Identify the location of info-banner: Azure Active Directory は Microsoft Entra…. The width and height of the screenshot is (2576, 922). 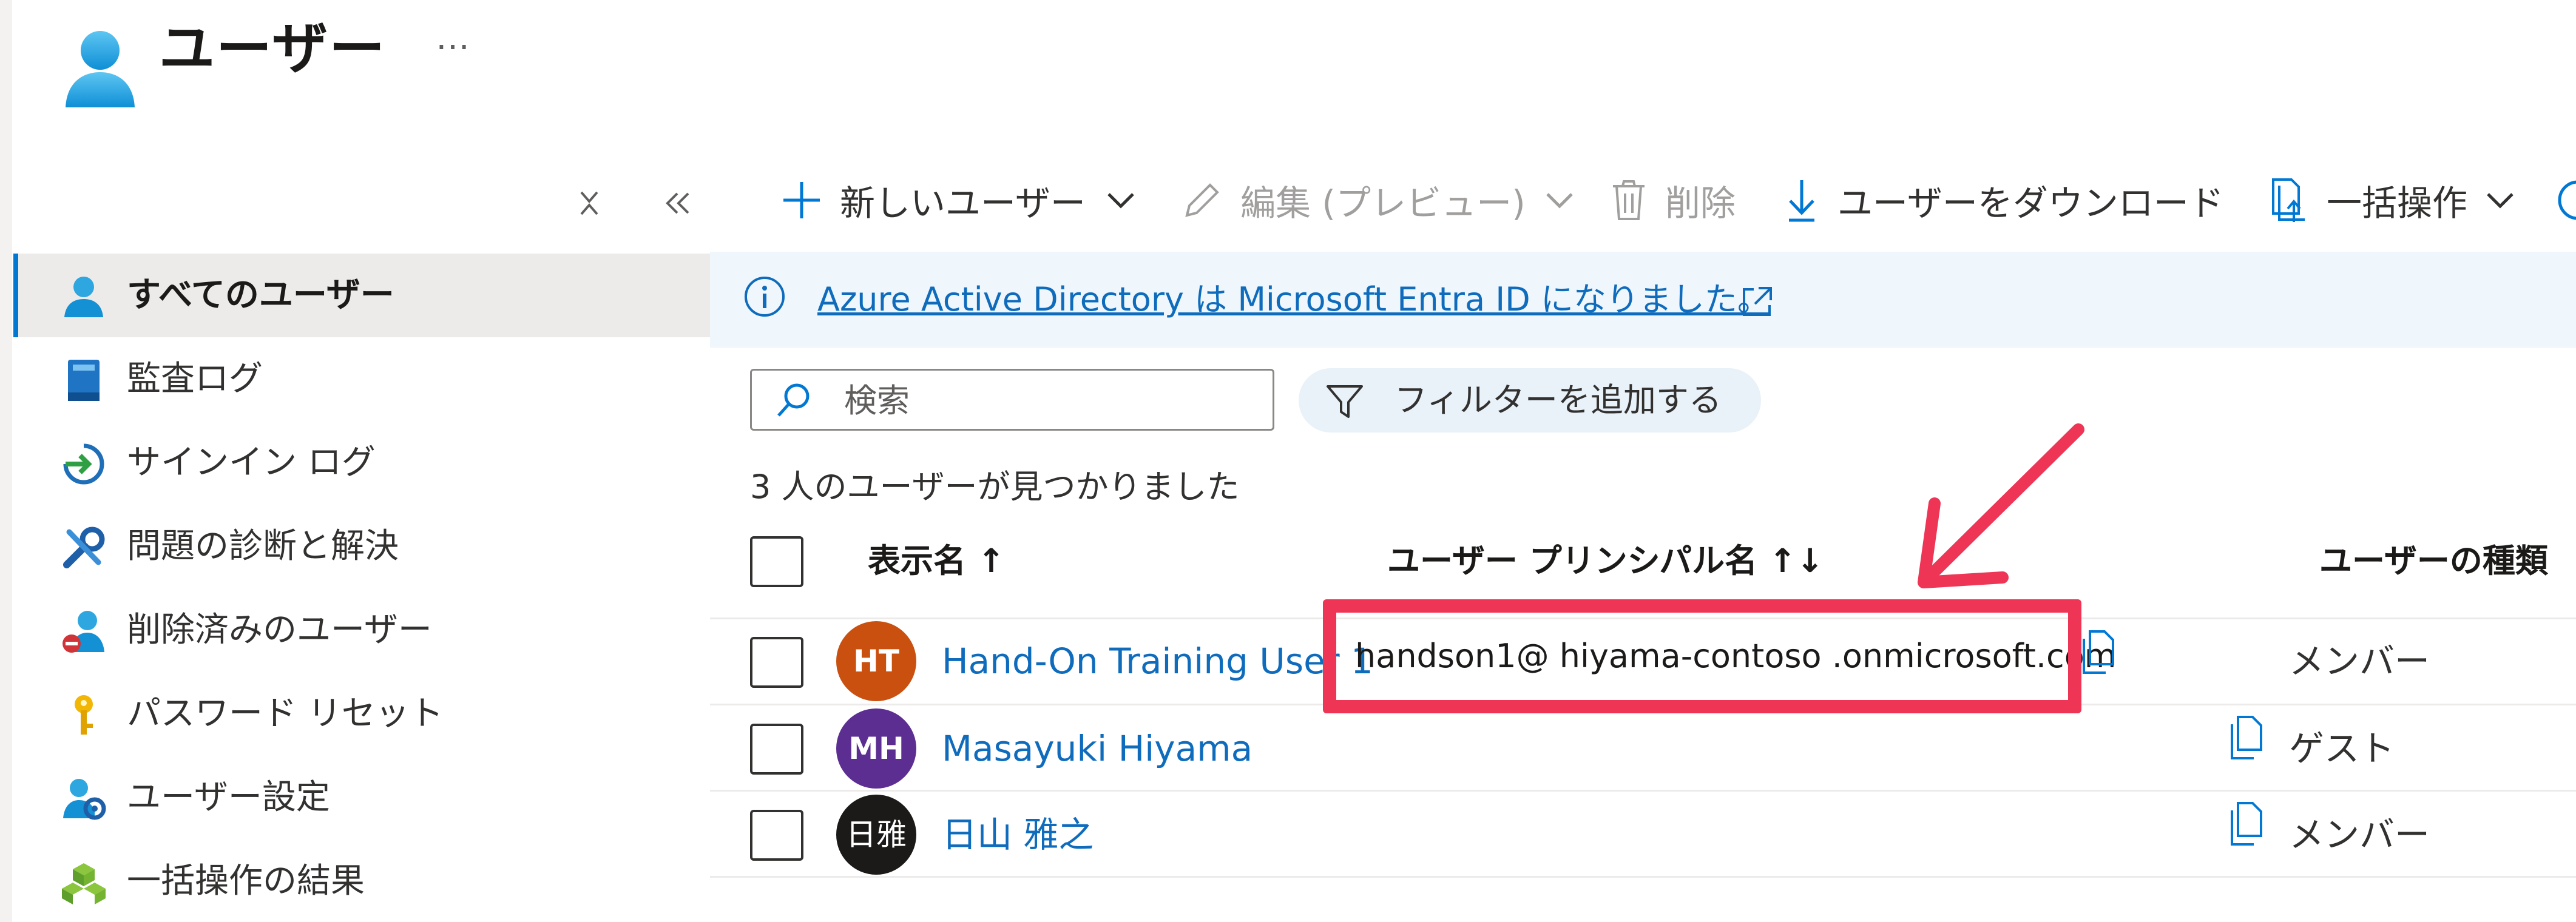
(1643, 300).